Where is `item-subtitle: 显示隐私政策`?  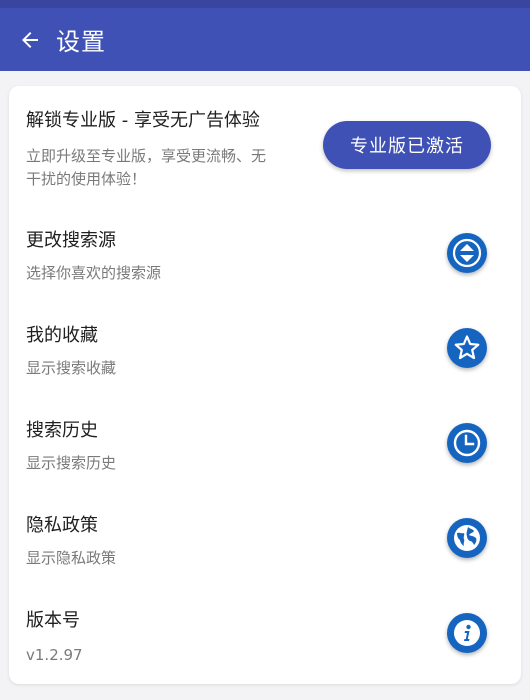 item-subtitle: 显示隐私政策 is located at coordinates (71, 558).